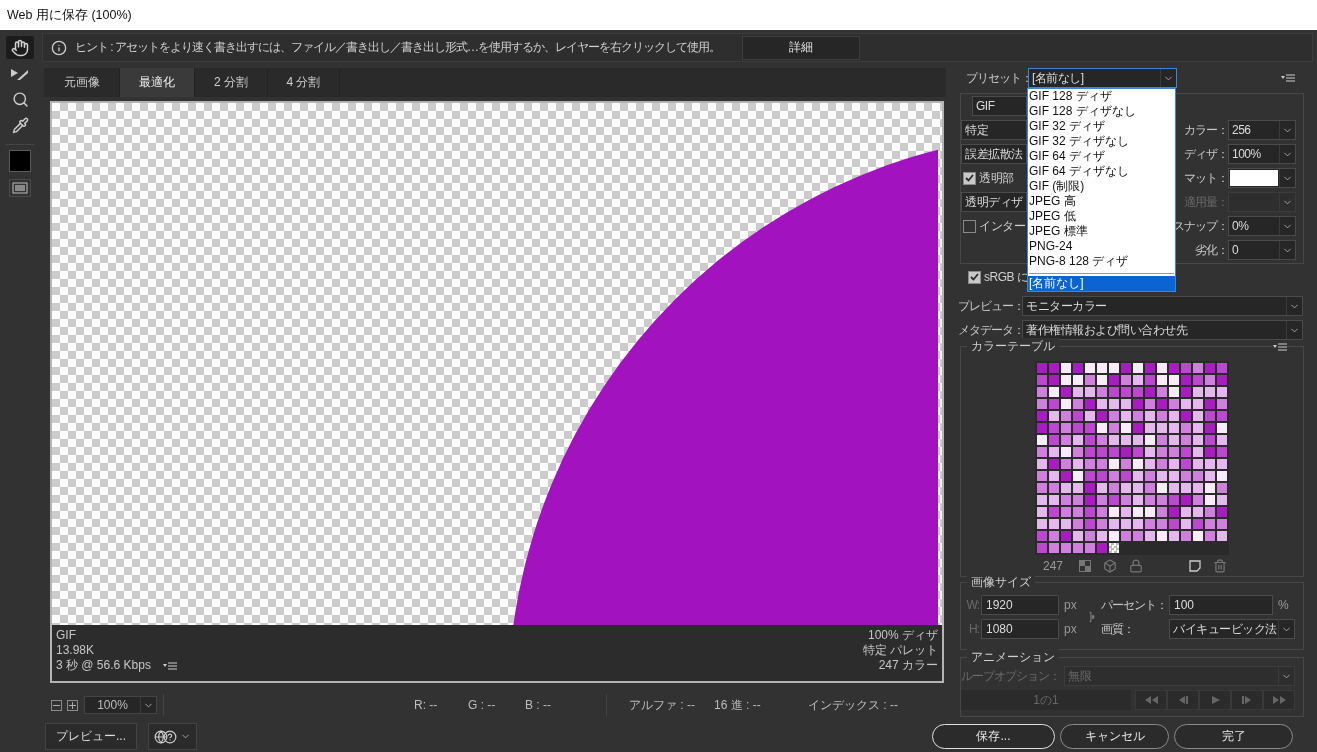  What do you see at coordinates (738, 705) in the screenshot?
I see `color-readout: 16 進 : --` at bounding box center [738, 705].